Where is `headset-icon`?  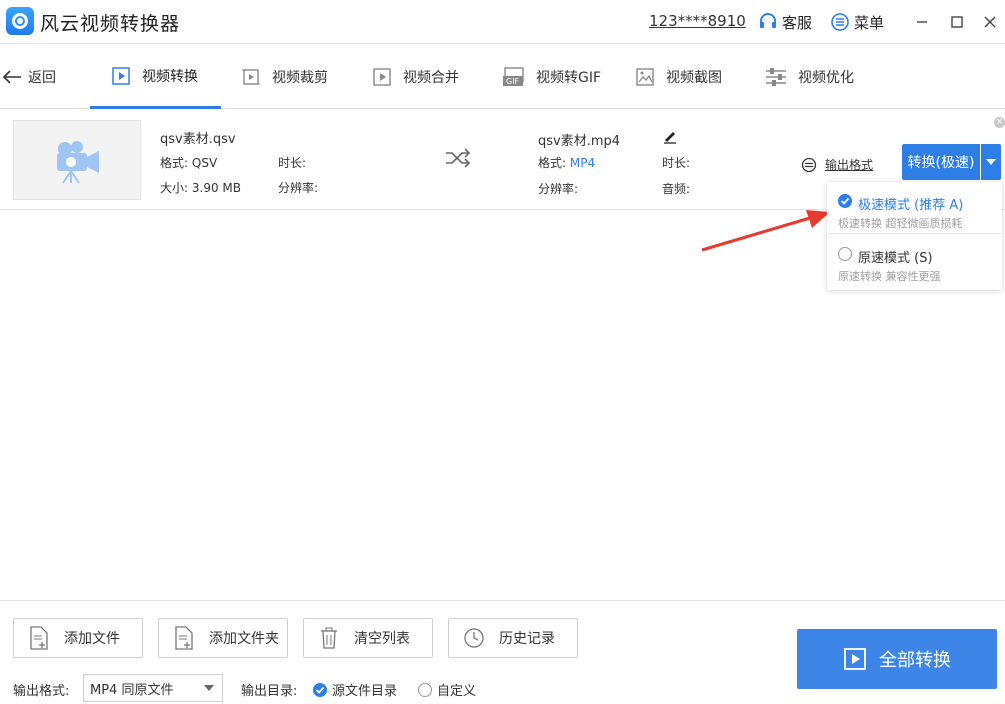 headset-icon is located at coordinates (768, 22).